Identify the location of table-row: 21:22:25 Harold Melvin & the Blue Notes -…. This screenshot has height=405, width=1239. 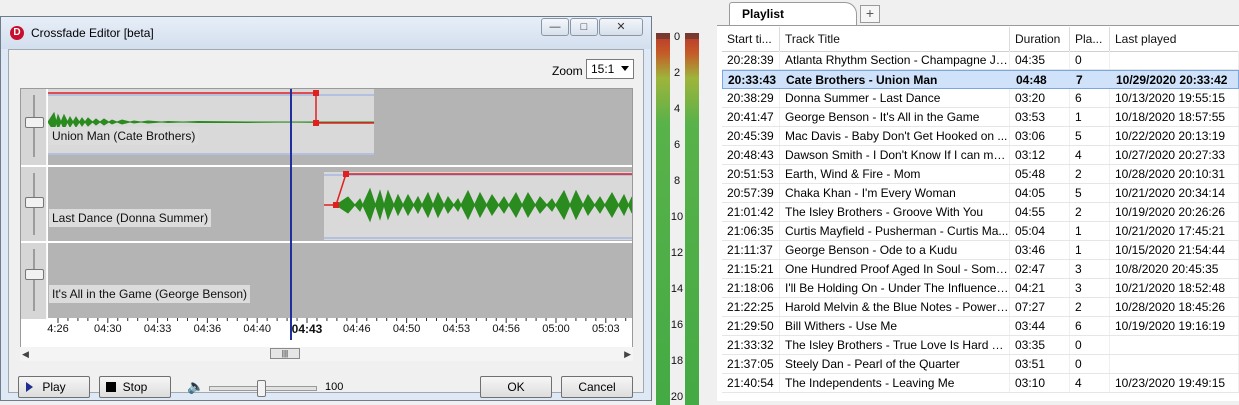
(980, 307).